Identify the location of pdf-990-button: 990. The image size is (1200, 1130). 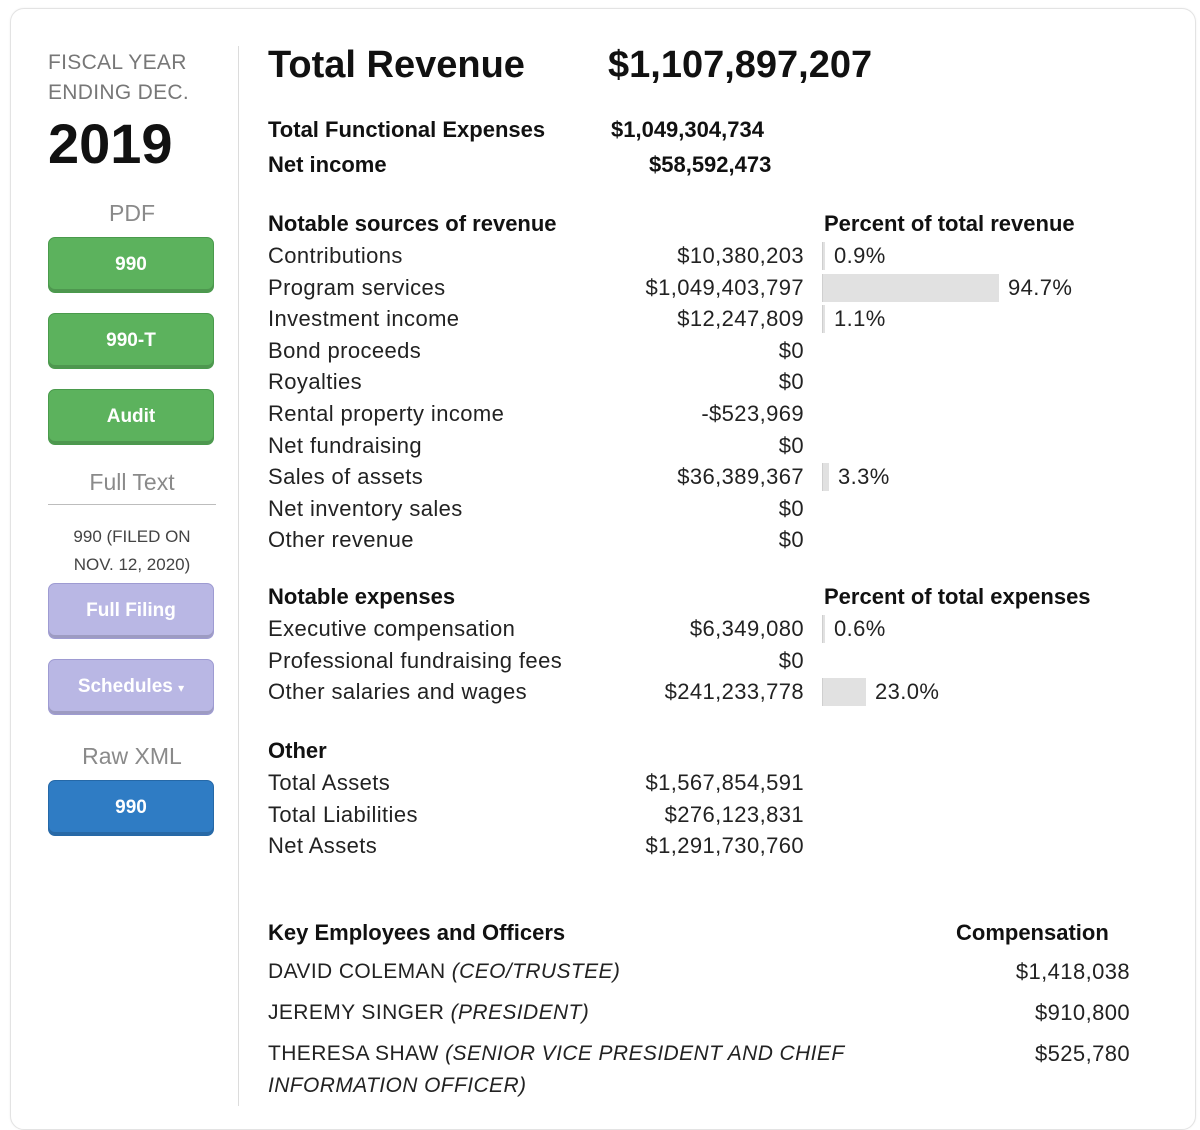
(131, 265).